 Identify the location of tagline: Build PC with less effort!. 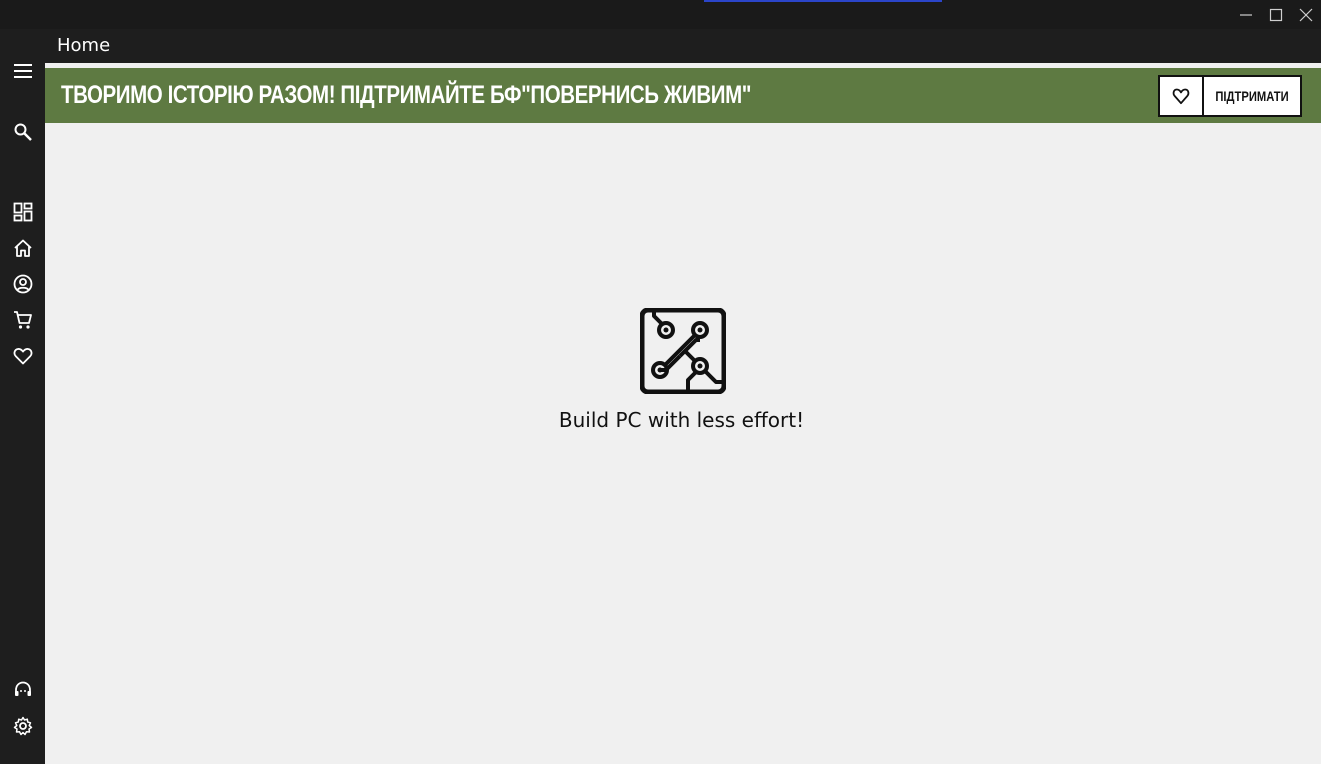
(681, 420).